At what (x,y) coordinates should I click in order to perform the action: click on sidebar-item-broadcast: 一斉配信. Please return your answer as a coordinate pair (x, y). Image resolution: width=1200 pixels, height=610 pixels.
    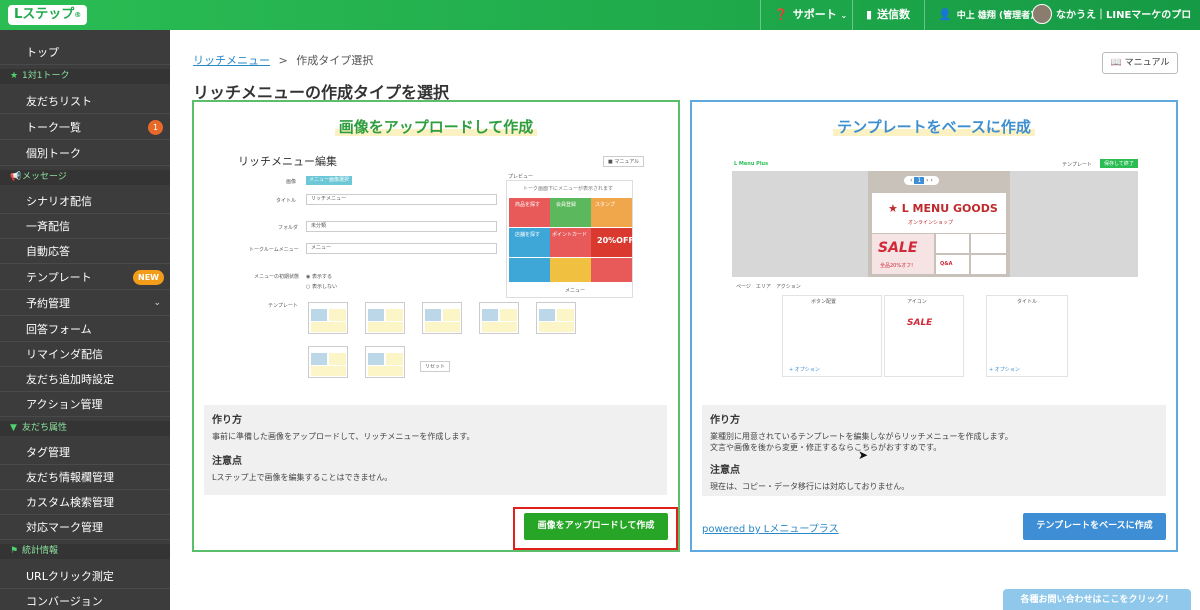
    Looking at the image, I should click on (85, 226).